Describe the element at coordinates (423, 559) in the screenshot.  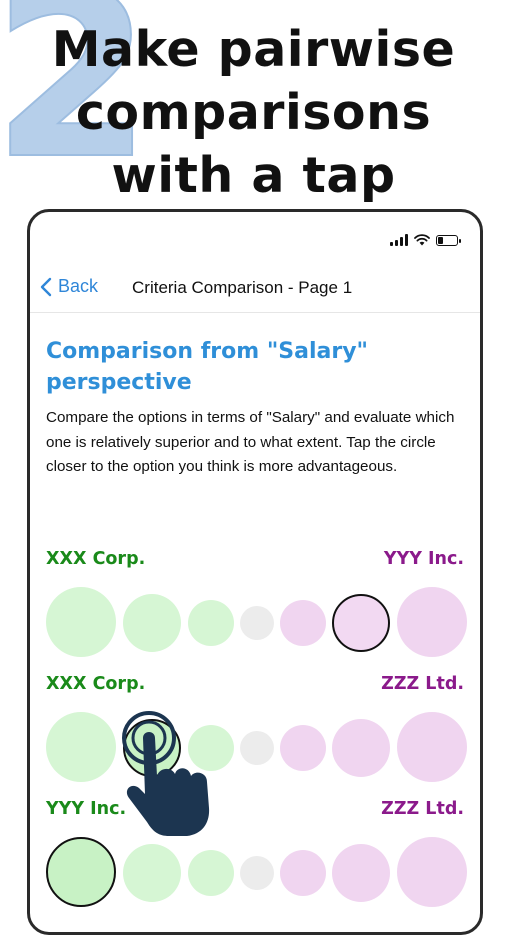
I see `right-option-label: YYY Inc.` at that location.